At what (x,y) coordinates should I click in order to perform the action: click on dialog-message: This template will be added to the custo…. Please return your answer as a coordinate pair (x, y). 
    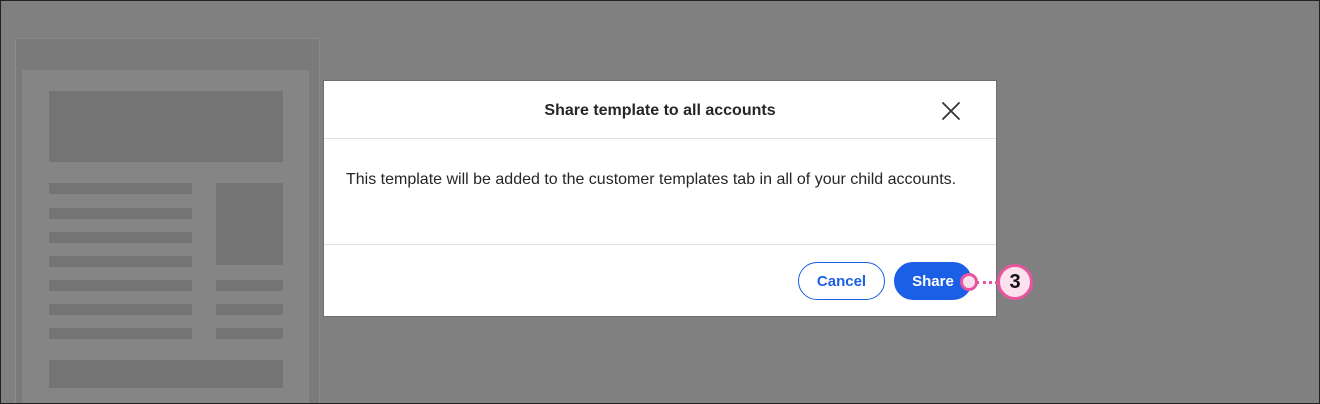
    Looking at the image, I should click on (651, 179).